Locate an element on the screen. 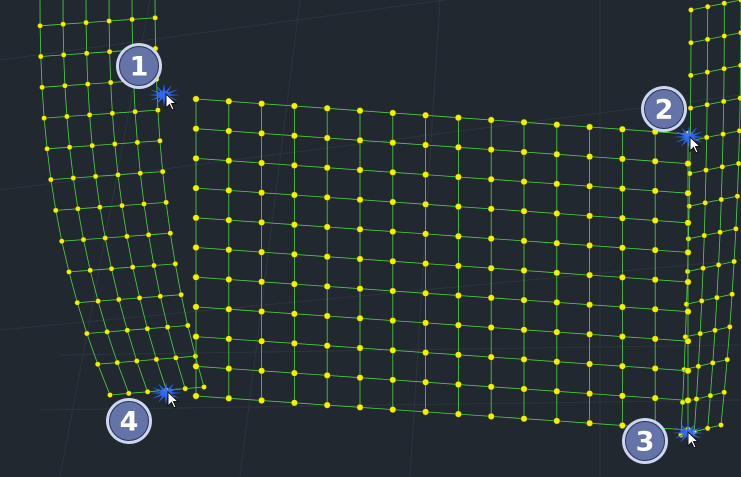  badge-1: 1 is located at coordinates (139, 66).